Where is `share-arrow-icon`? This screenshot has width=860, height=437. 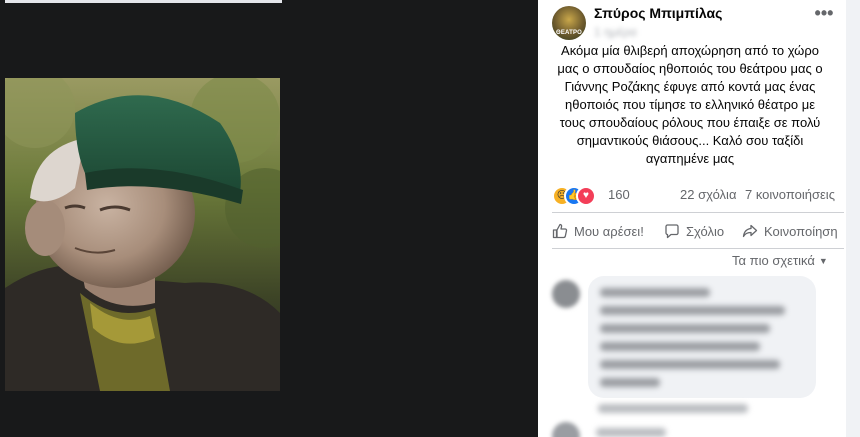
share-arrow-icon is located at coordinates (750, 231).